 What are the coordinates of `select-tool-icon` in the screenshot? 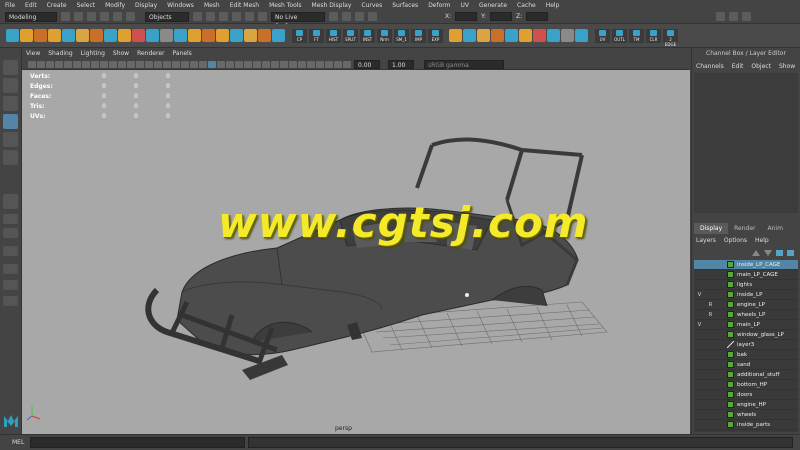 It's located at (10, 67).